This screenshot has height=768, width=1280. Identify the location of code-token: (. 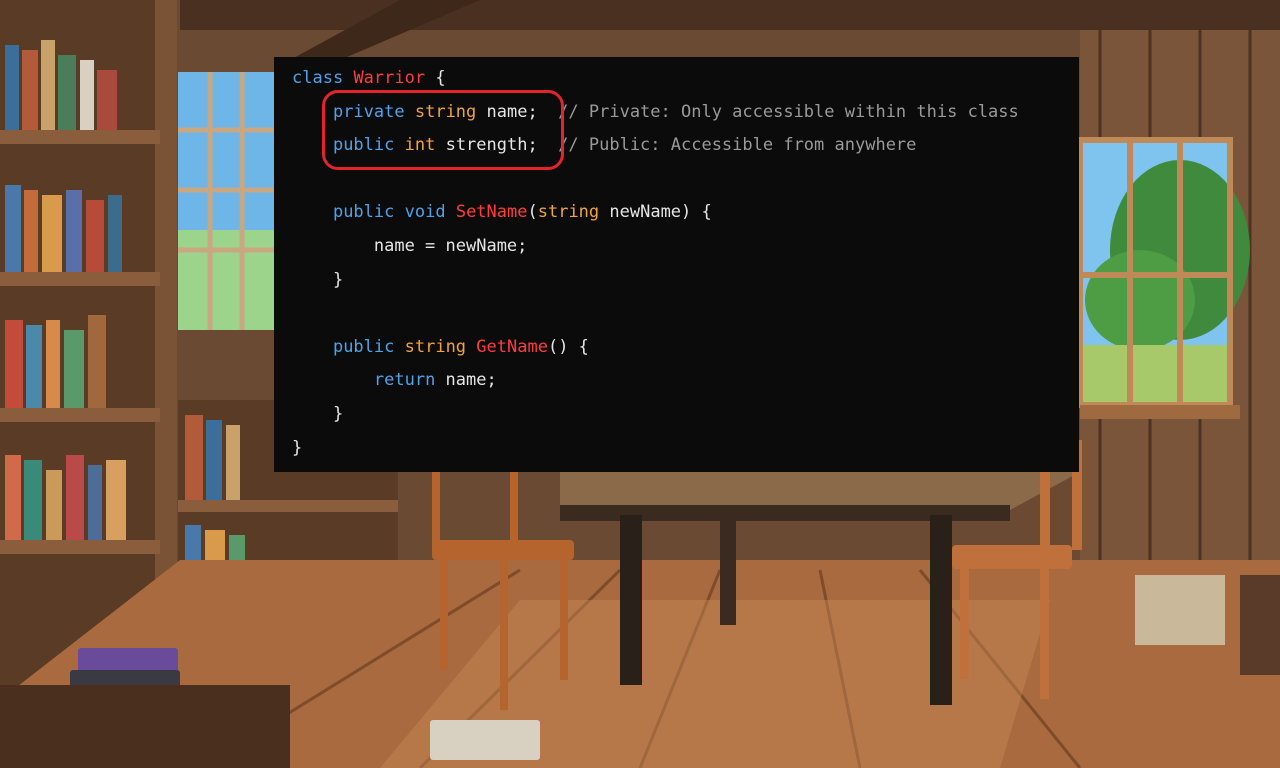
(532, 212).